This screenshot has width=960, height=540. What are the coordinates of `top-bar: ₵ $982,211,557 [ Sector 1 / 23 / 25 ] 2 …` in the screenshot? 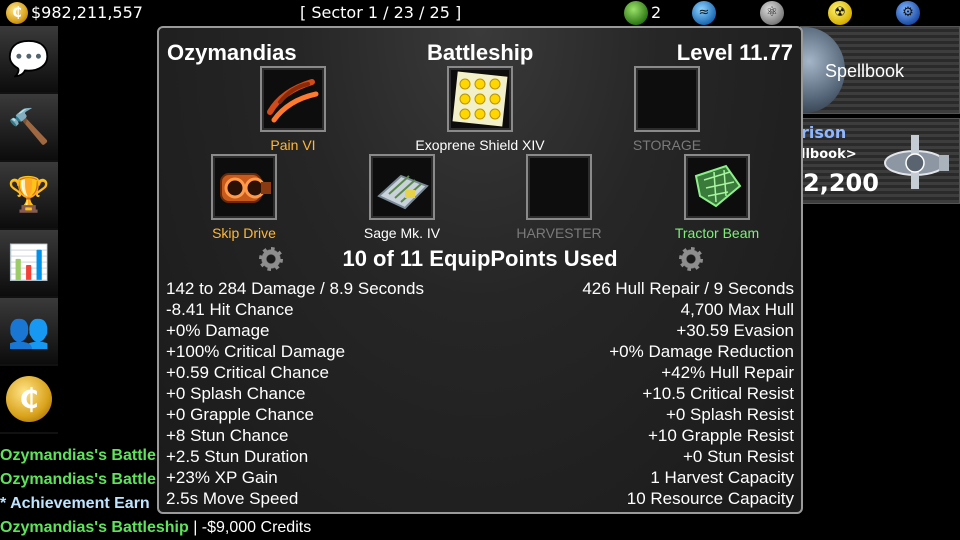 It's located at (480, 13).